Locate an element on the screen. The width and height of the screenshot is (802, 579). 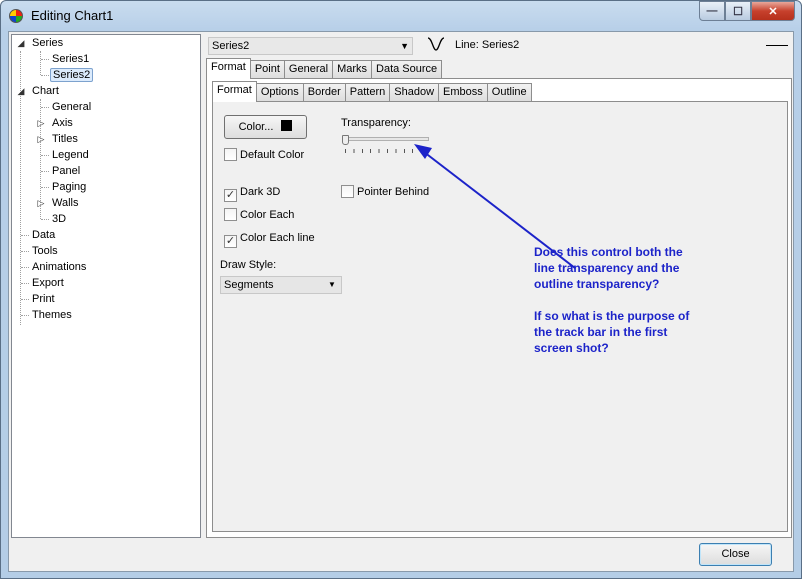
tab-data-source: Data Source is located at coordinates (407, 69).